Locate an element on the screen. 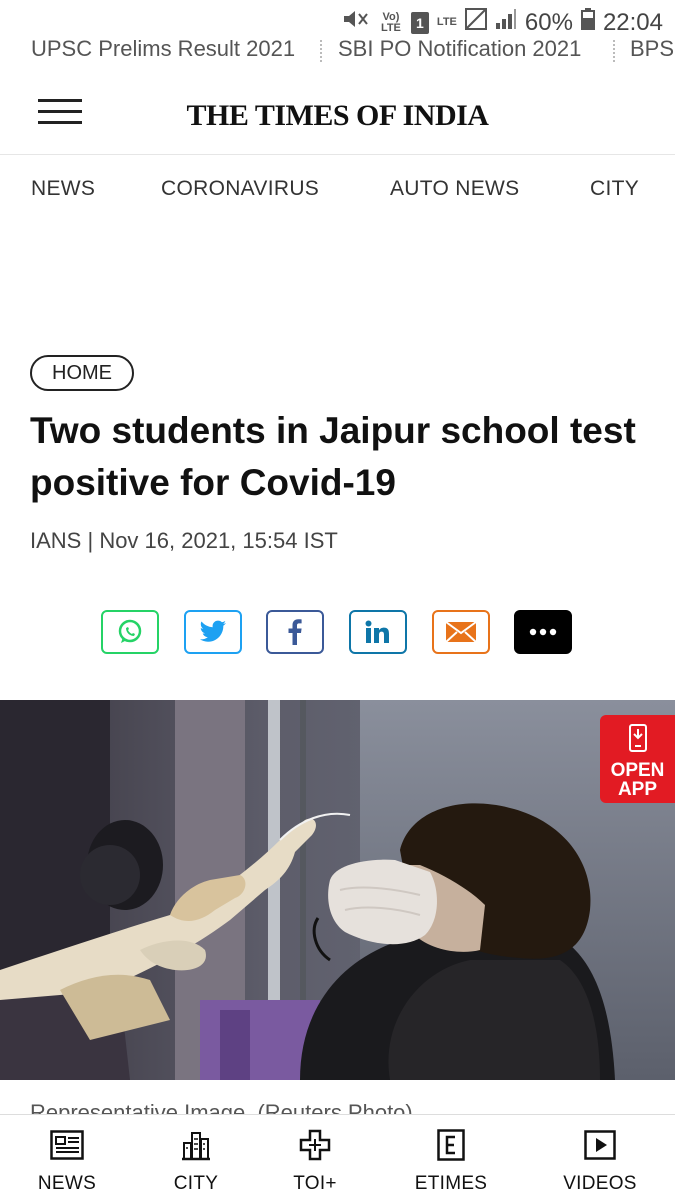  nav-item-city: CITY is located at coordinates (614, 189).